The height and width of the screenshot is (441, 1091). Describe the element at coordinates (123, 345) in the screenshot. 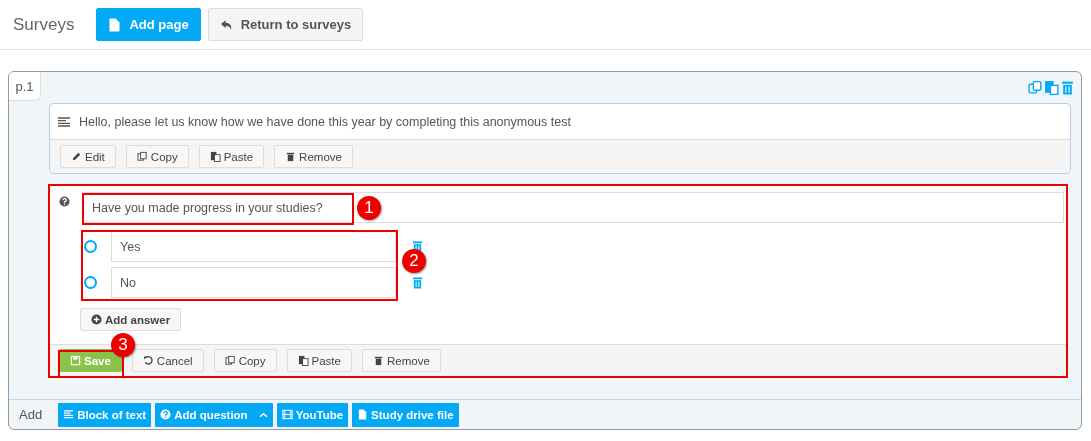

I see `step-number-overlay: 3` at that location.